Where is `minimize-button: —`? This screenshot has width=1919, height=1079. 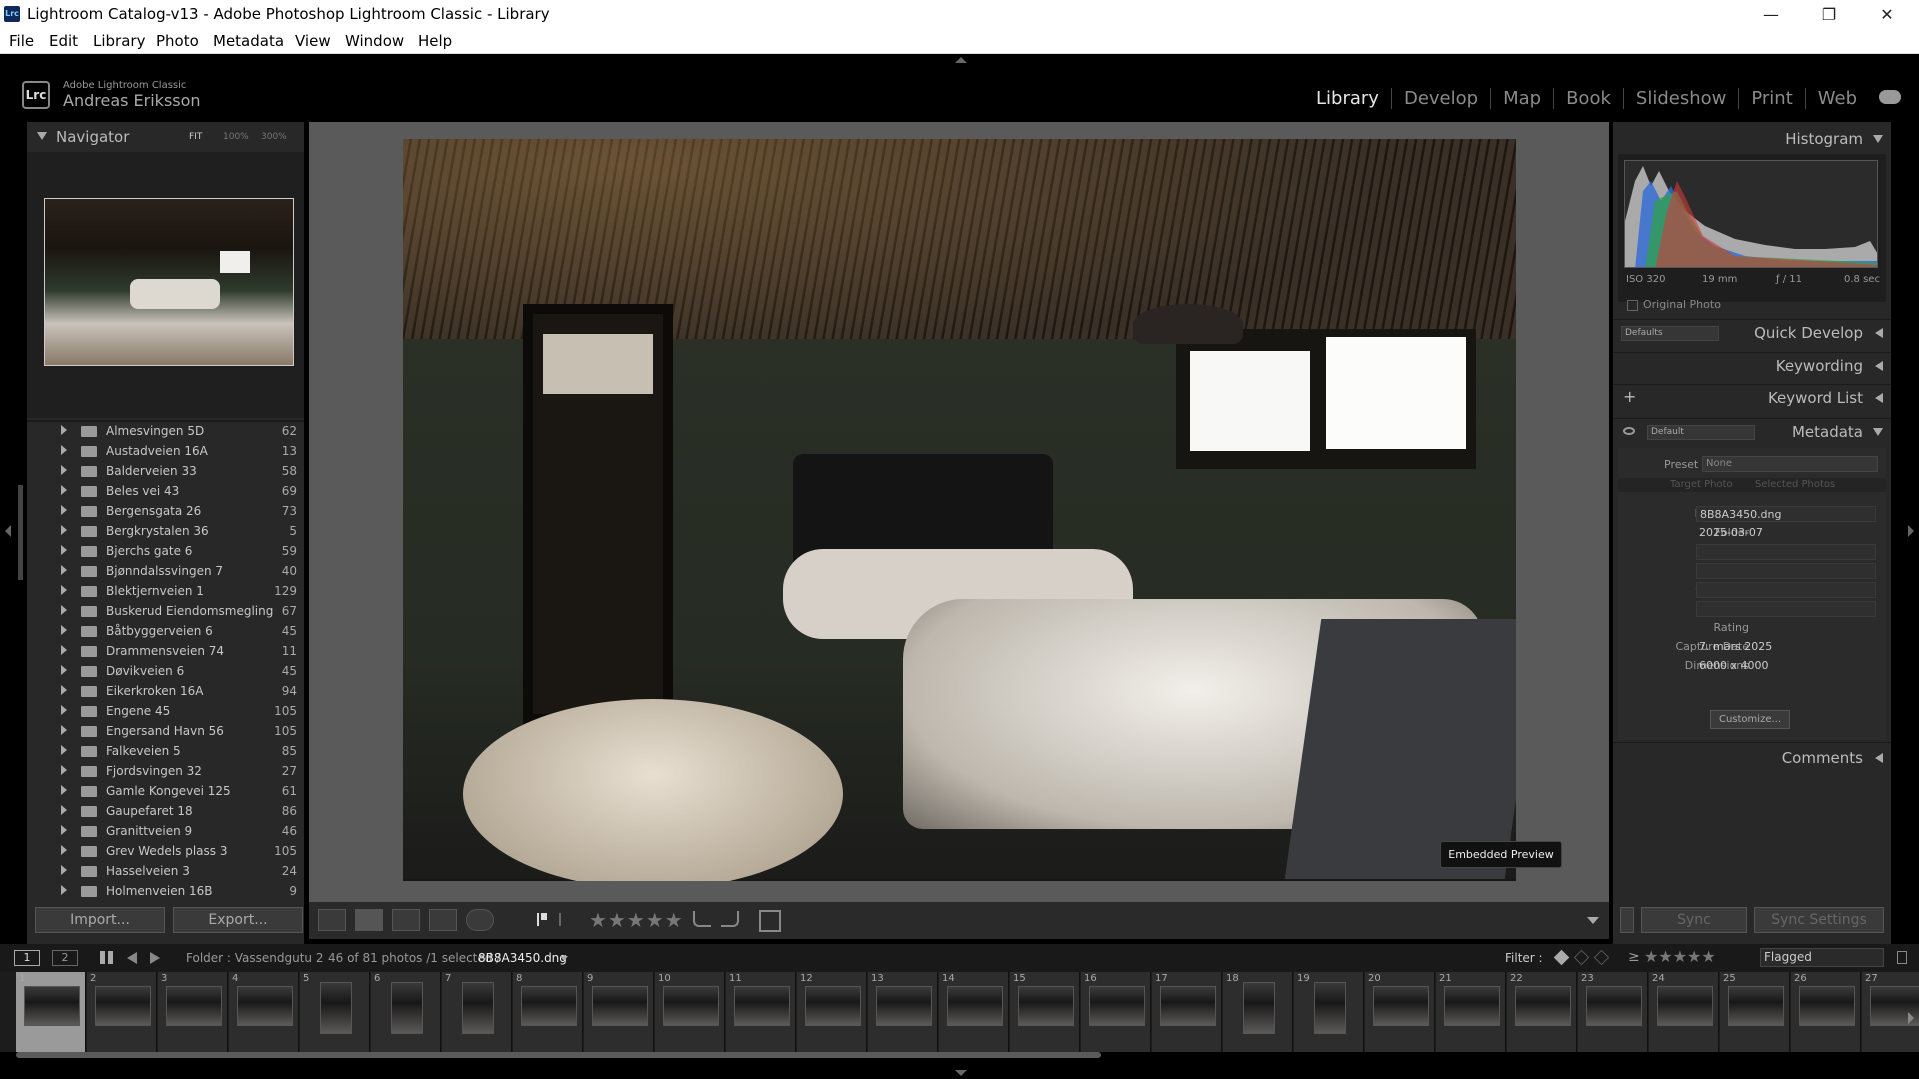
minimize-button: — is located at coordinates (1771, 14).